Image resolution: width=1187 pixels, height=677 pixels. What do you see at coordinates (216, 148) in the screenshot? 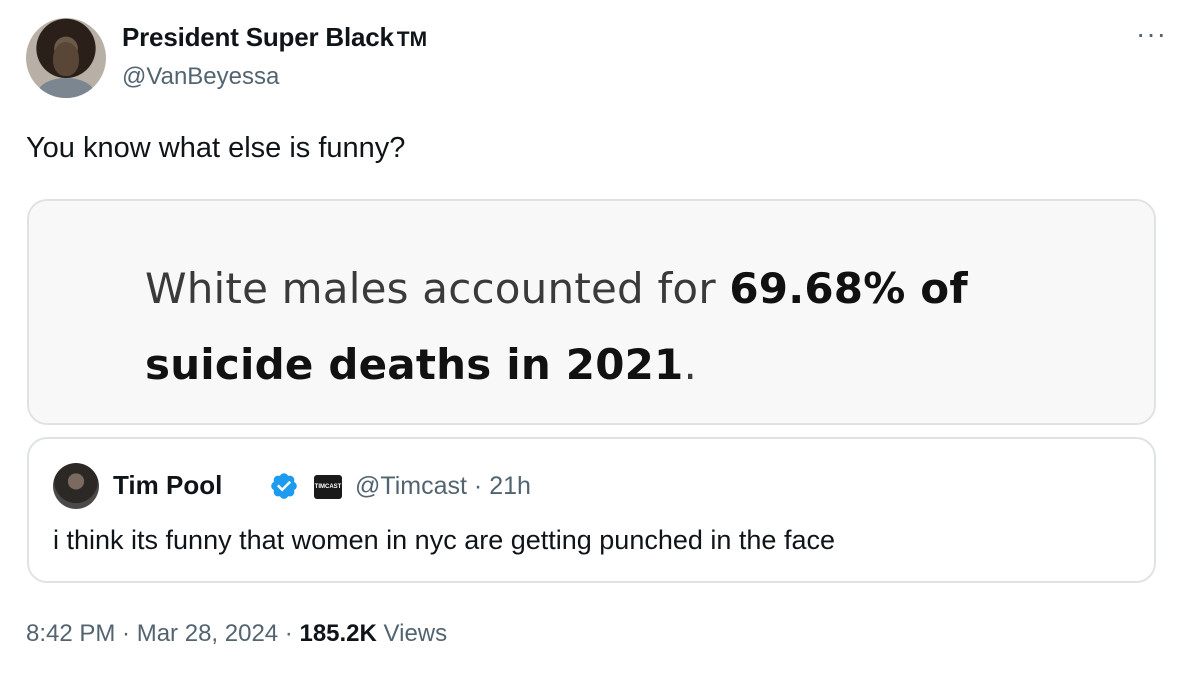
I see `tweet-text: You know what else is funny?` at bounding box center [216, 148].